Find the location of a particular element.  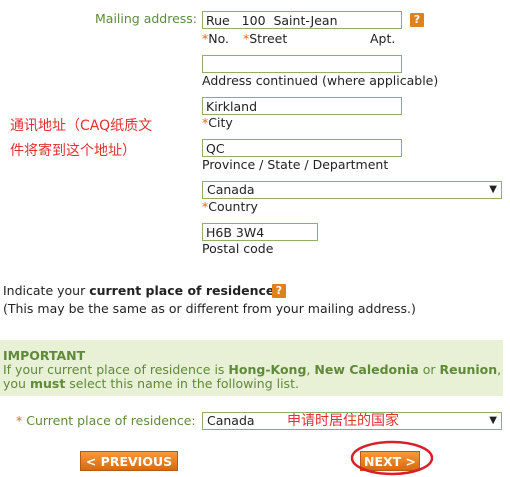

province-label: Province / State / Department is located at coordinates (295, 164).